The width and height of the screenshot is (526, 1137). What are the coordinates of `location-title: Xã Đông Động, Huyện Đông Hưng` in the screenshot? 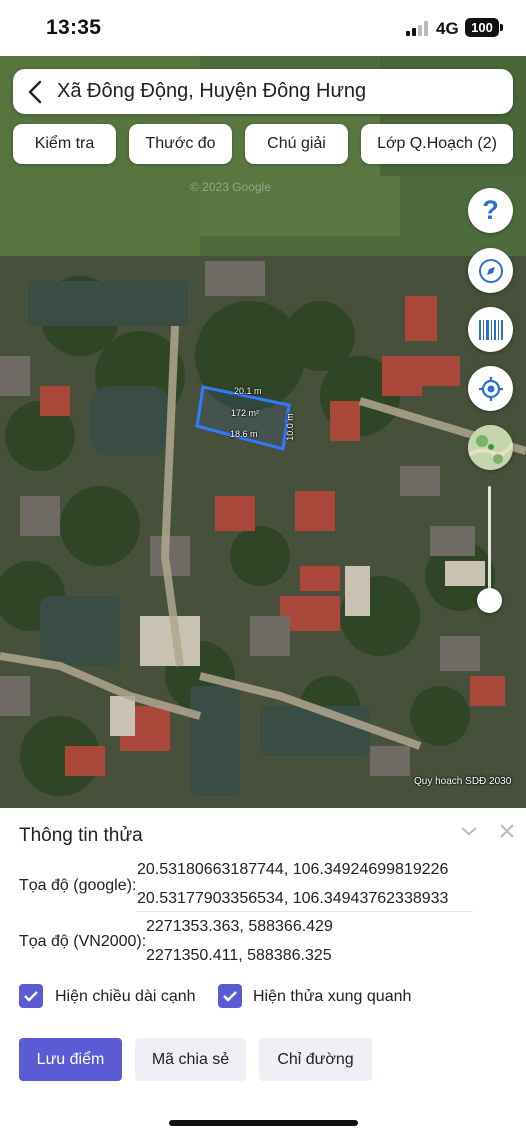 It's located at (212, 91).